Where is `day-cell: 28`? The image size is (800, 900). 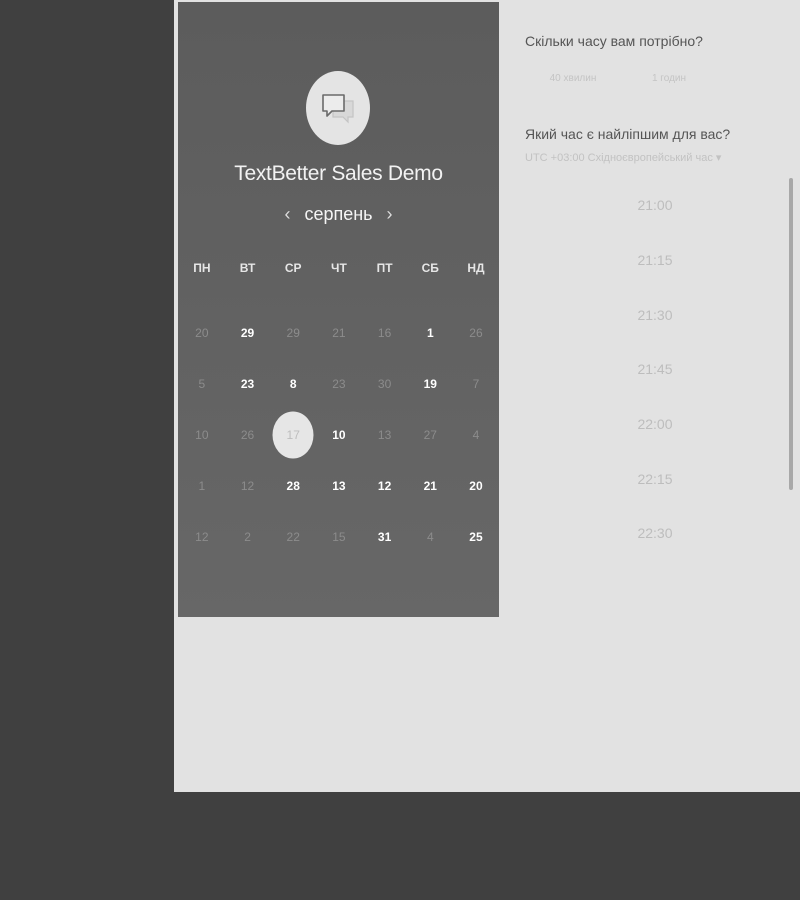
day-cell: 28 is located at coordinates (293, 485).